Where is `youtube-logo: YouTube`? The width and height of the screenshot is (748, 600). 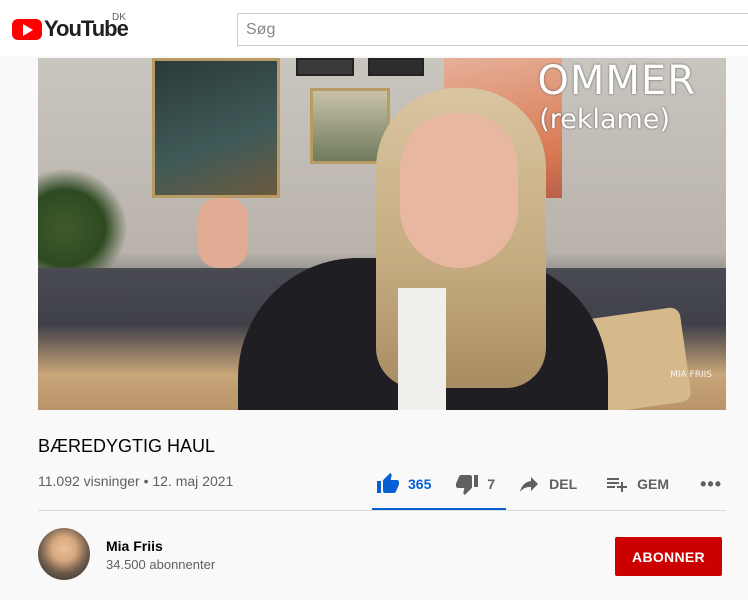 youtube-logo: YouTube is located at coordinates (70, 29).